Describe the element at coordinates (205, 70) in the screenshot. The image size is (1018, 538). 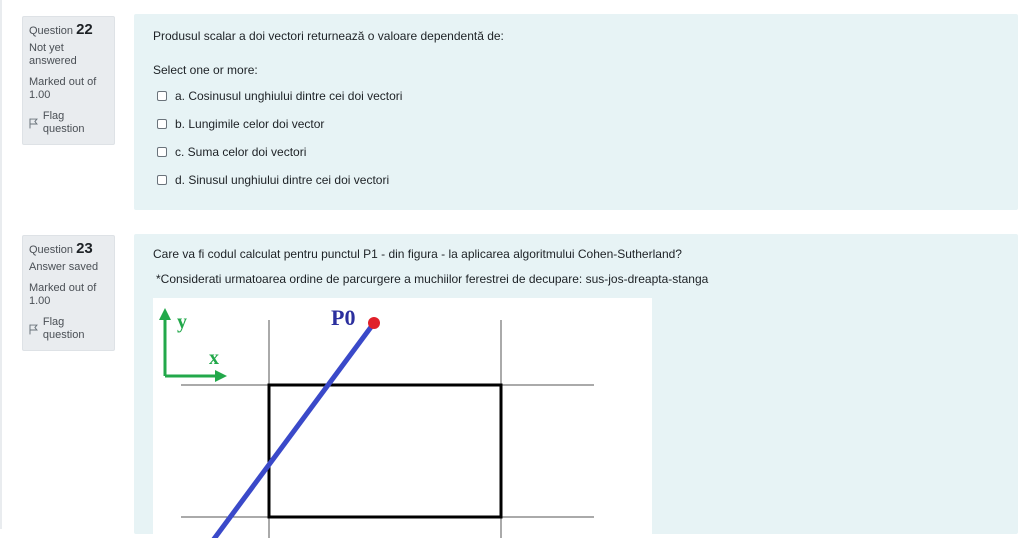
I see `answer-prompt: Select one or more:` at that location.